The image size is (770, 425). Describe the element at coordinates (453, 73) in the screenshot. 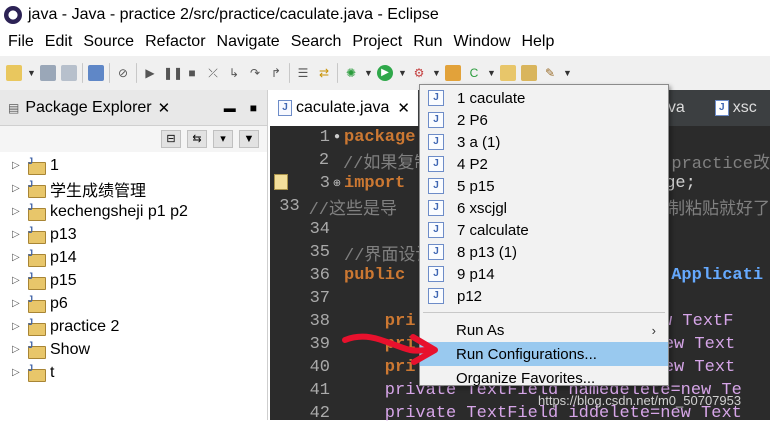

I see `new-java-project-icon` at that location.